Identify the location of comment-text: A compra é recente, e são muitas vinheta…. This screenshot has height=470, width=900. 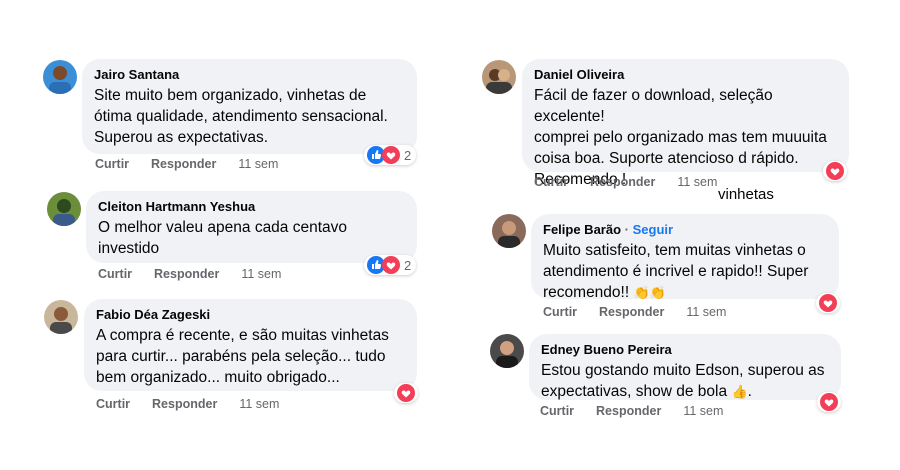
(242, 356).